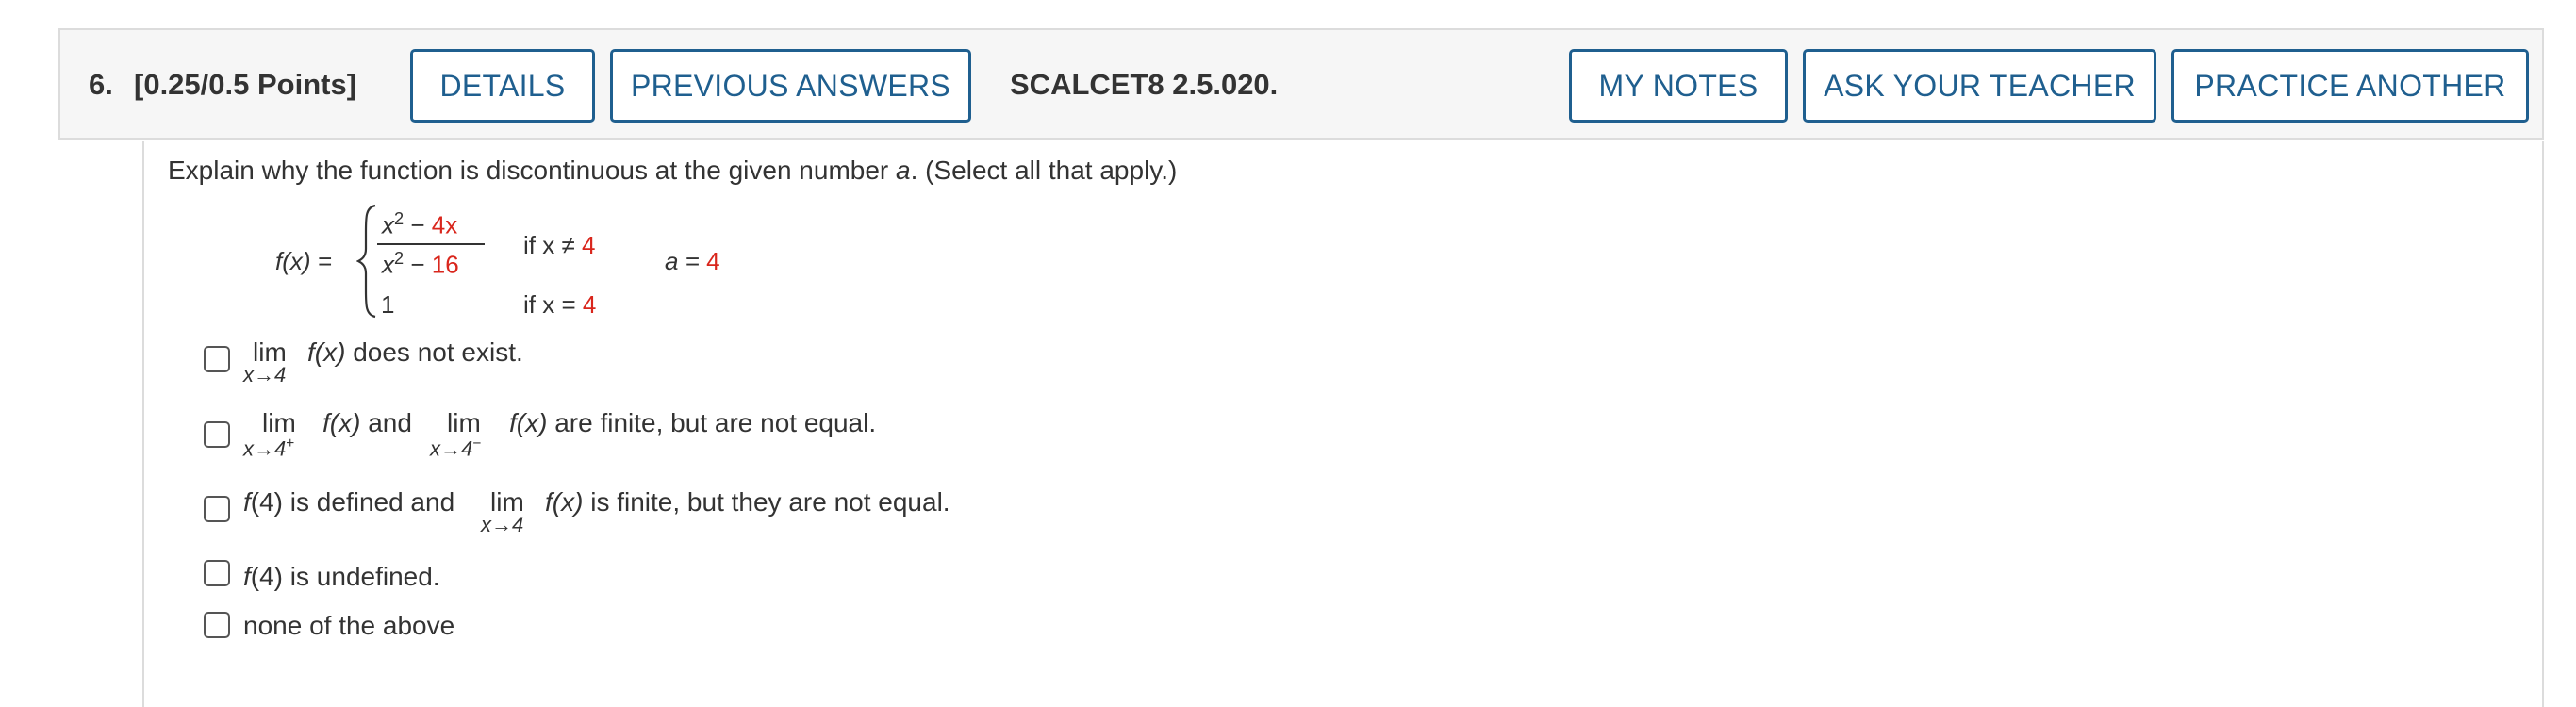  Describe the element at coordinates (341, 576) in the screenshot. I see `option-4-text: f(4) is undefined.` at that location.